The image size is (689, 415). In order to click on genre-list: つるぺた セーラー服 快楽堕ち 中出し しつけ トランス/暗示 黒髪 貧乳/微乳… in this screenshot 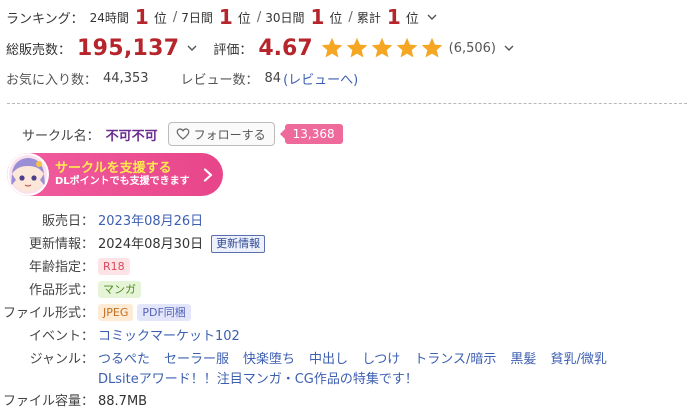, I will do `click(393, 370)`.